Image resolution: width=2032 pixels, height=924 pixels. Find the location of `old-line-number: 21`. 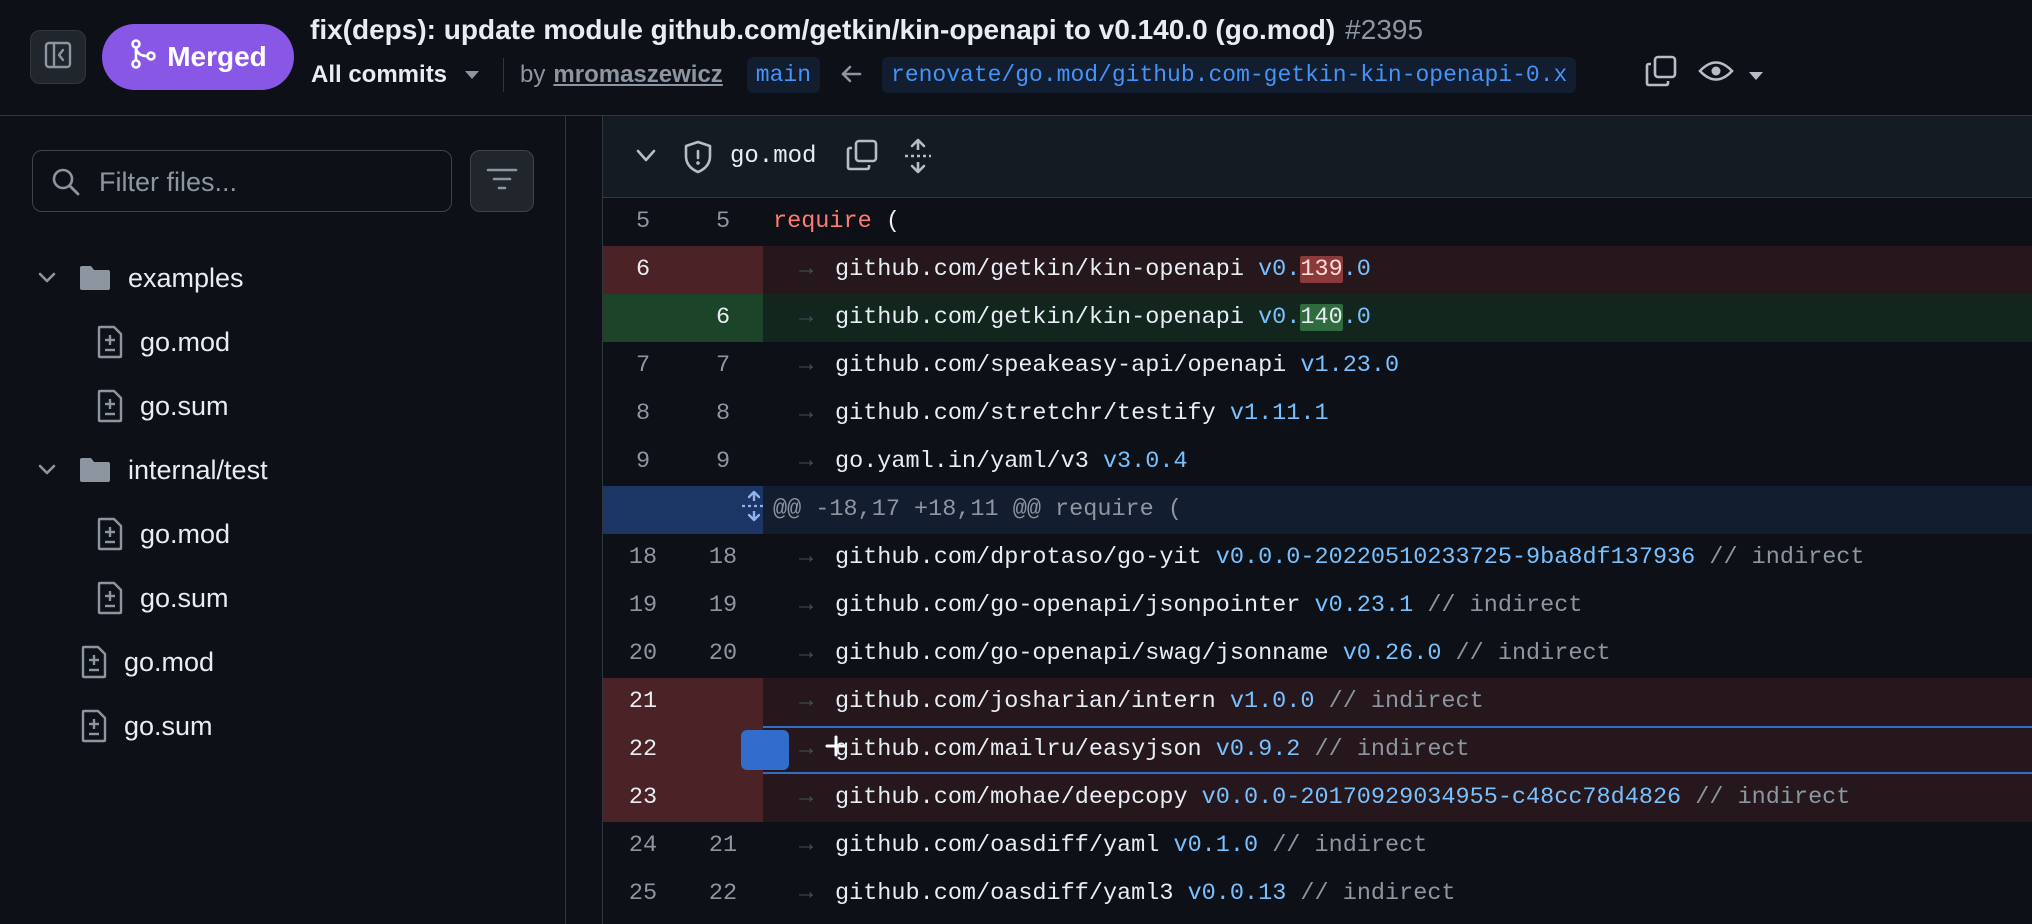

old-line-number: 21 is located at coordinates (643, 702).